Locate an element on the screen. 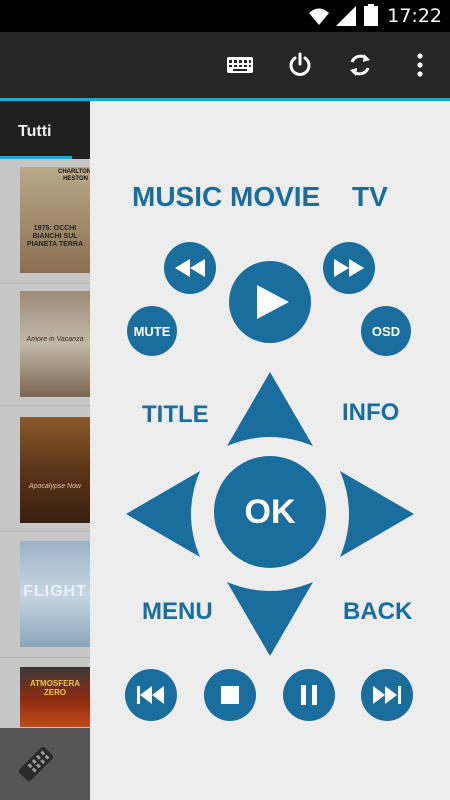  menu-button: MENU is located at coordinates (177, 612).